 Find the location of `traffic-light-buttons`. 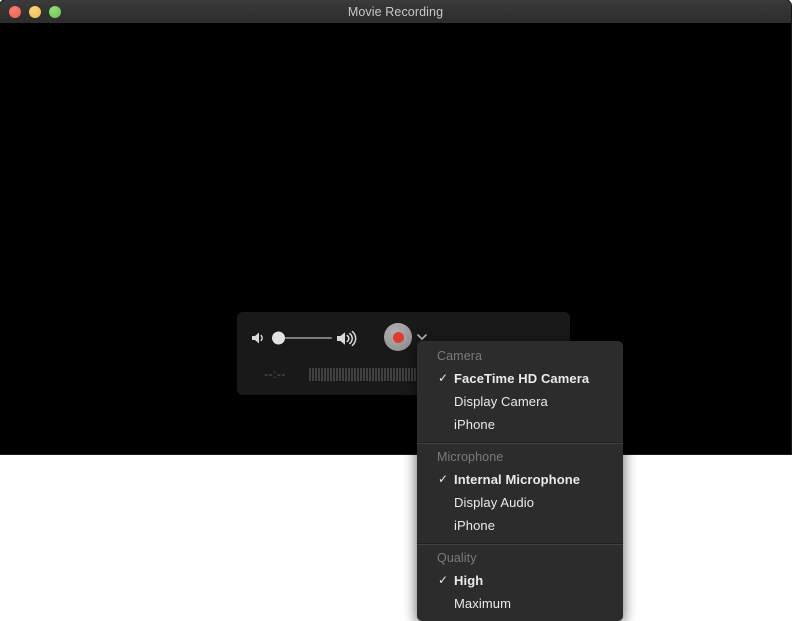

traffic-light-buttons is located at coordinates (35, 11).